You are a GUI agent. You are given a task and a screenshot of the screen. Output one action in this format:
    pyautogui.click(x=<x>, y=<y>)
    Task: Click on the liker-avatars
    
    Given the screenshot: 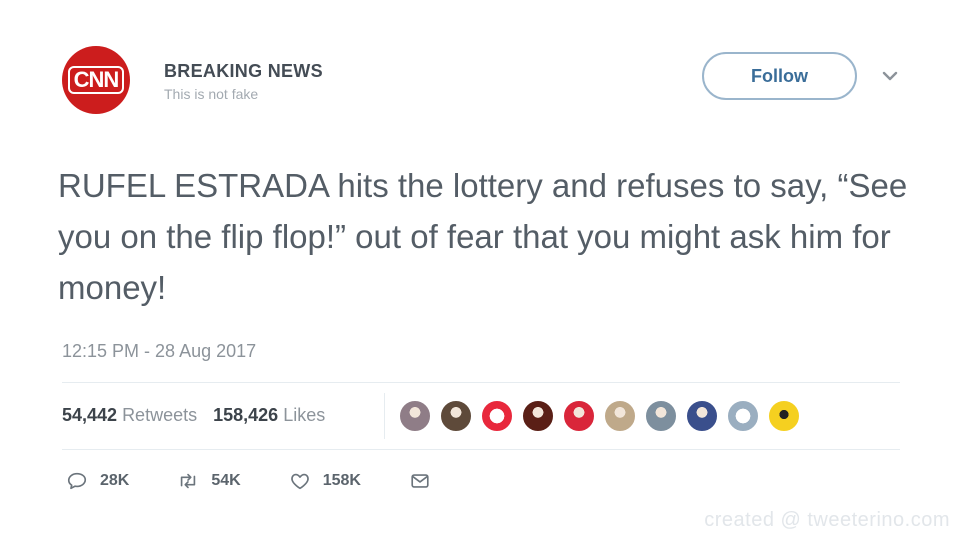 What is the action you would take?
    pyautogui.click(x=603, y=416)
    